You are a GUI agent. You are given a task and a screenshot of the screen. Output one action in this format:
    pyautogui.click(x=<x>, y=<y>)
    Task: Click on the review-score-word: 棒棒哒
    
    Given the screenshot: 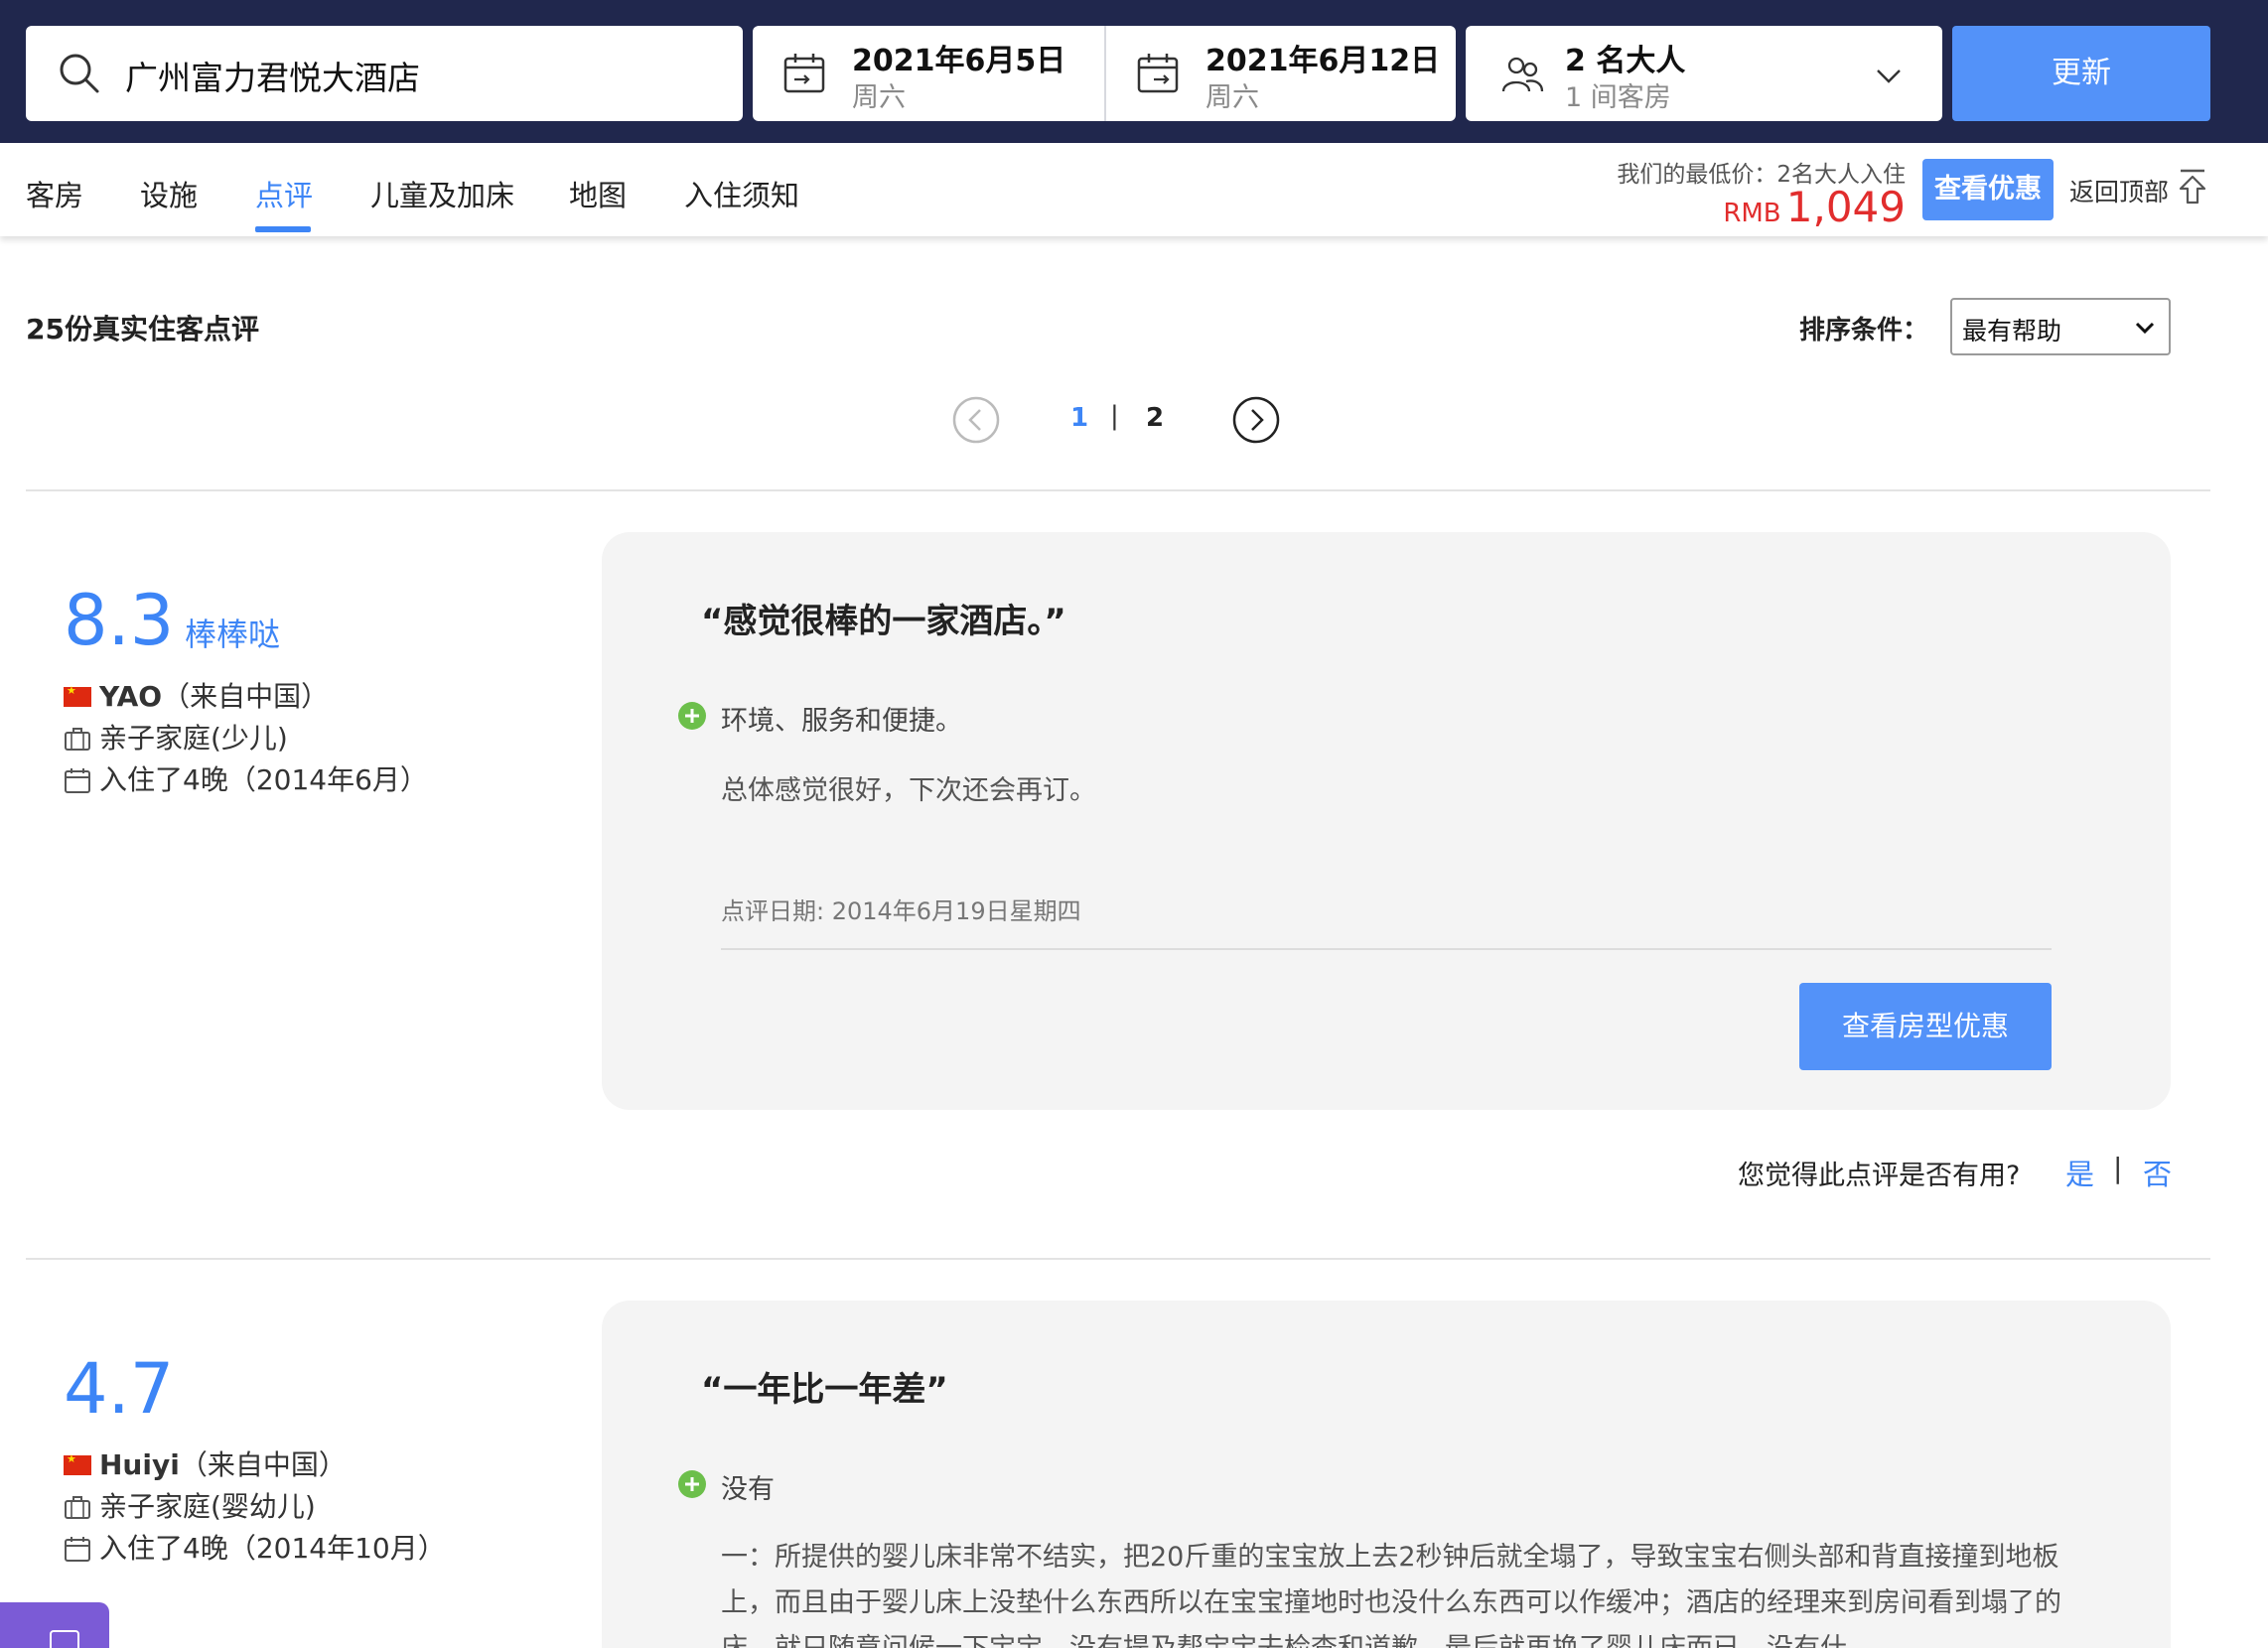 What is the action you would take?
    pyautogui.click(x=233, y=634)
    